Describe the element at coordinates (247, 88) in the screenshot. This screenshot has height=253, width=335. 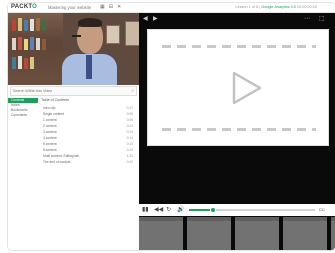
I see `play-icon` at that location.